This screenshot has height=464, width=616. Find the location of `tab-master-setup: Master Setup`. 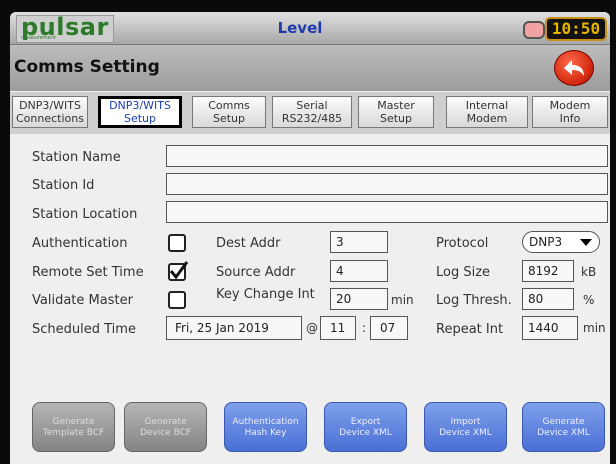

tab-master-setup: Master Setup is located at coordinates (396, 112).